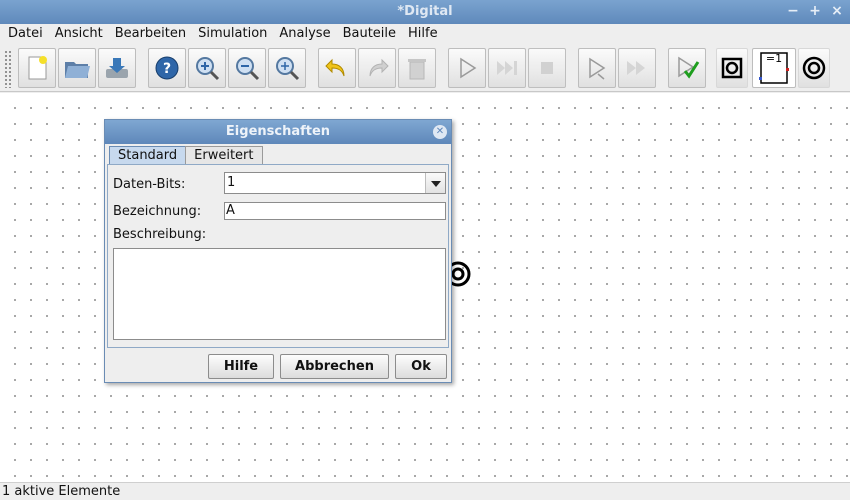 The image size is (850, 500). I want to click on dialog-title-bar: Eigenschaften ✕, so click(278, 132).